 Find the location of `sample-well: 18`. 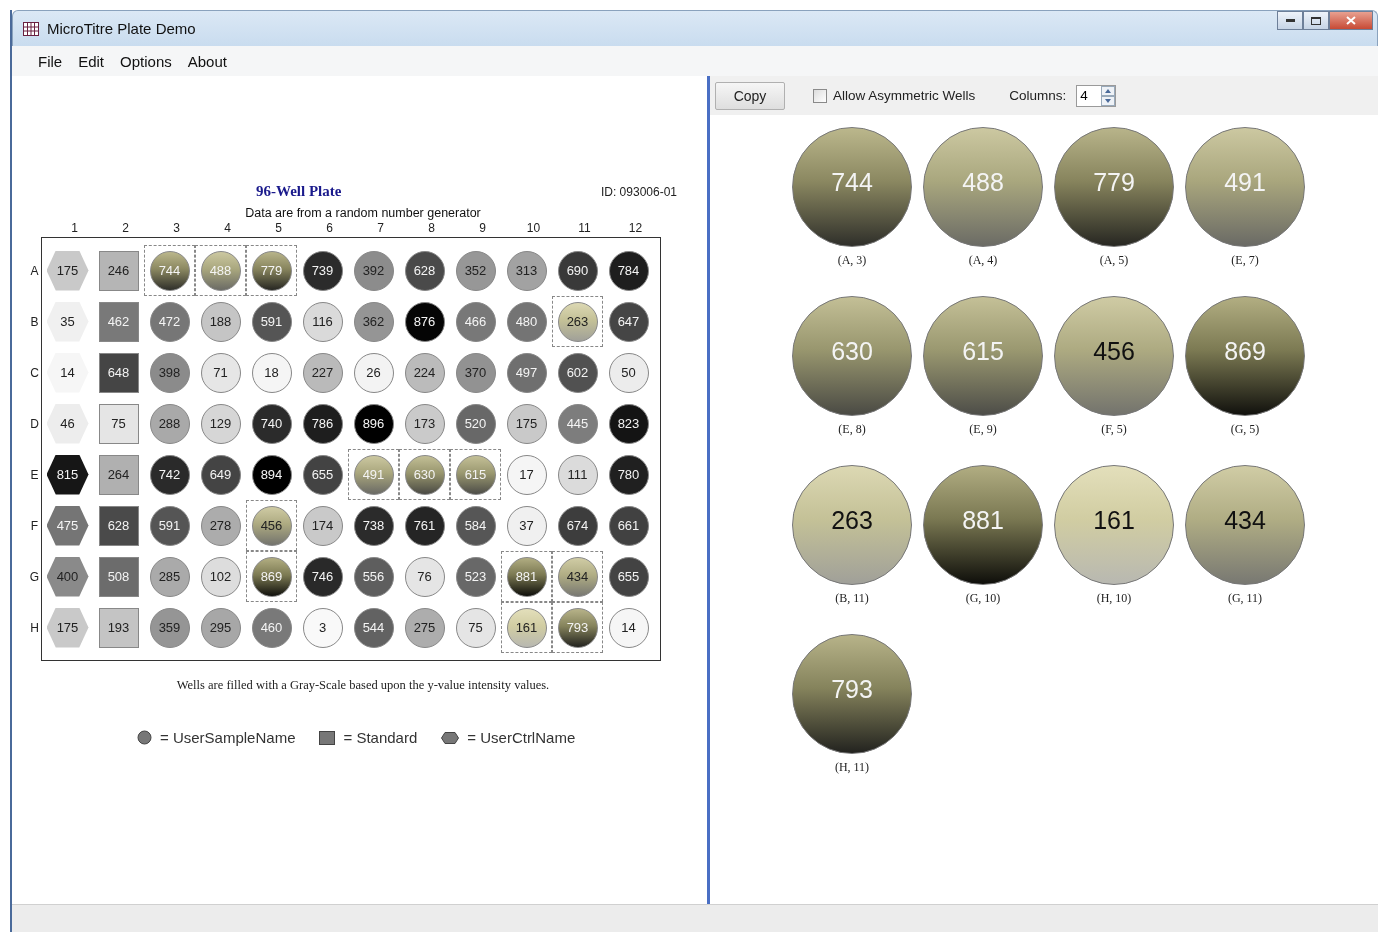

sample-well: 18 is located at coordinates (271, 372).